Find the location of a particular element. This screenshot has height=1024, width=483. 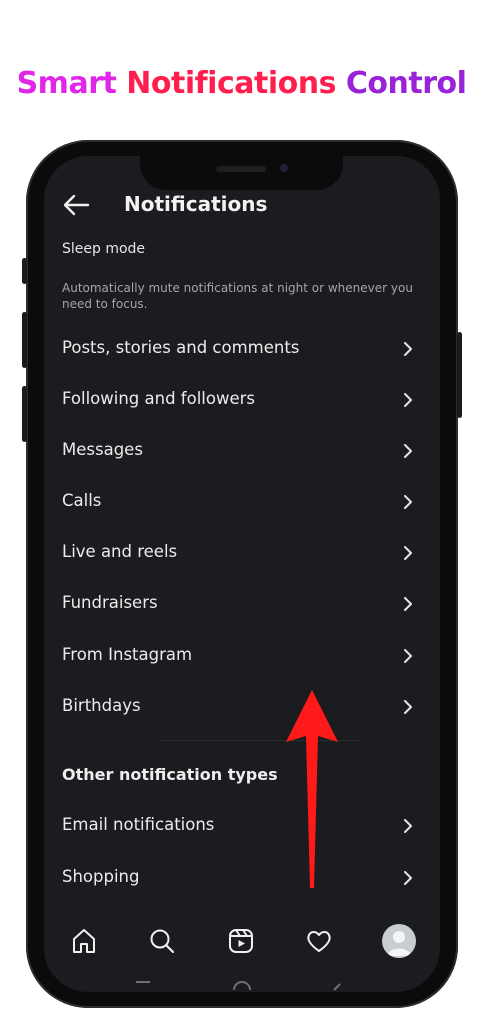

setting-label: Messages is located at coordinates (102, 449).